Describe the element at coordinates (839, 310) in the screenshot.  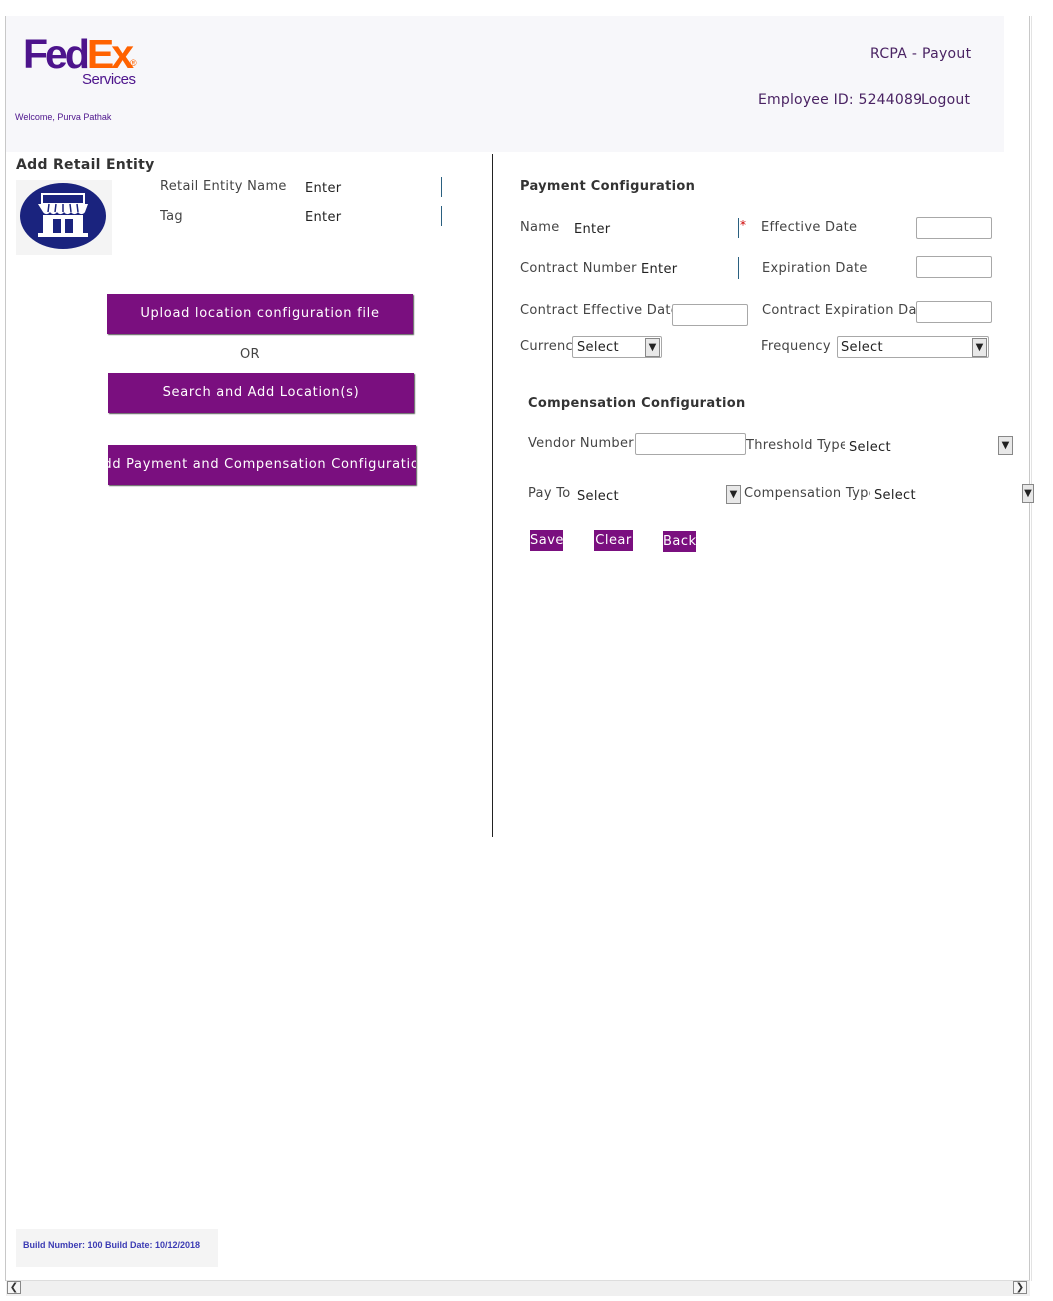
I see `contract-expiration-date-label: Contract Expiration Date` at that location.